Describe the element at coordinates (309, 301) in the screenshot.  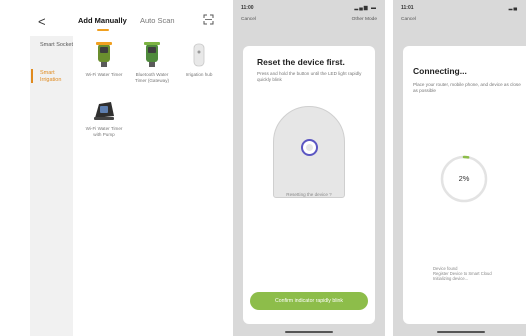
I see `confirm-blink-button: Confirm indicator rapidly blink` at that location.